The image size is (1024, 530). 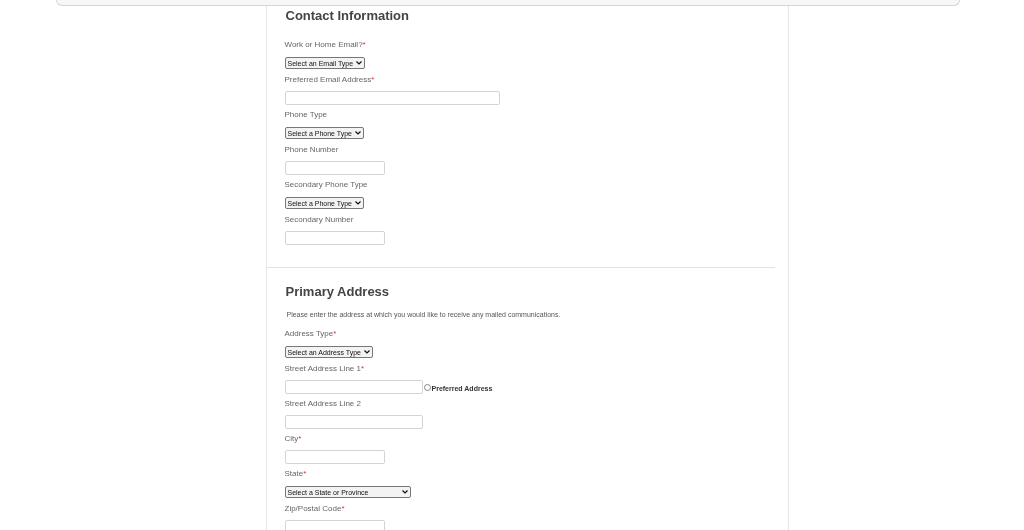 I want to click on section-heading: Primary Address, so click(x=338, y=291).